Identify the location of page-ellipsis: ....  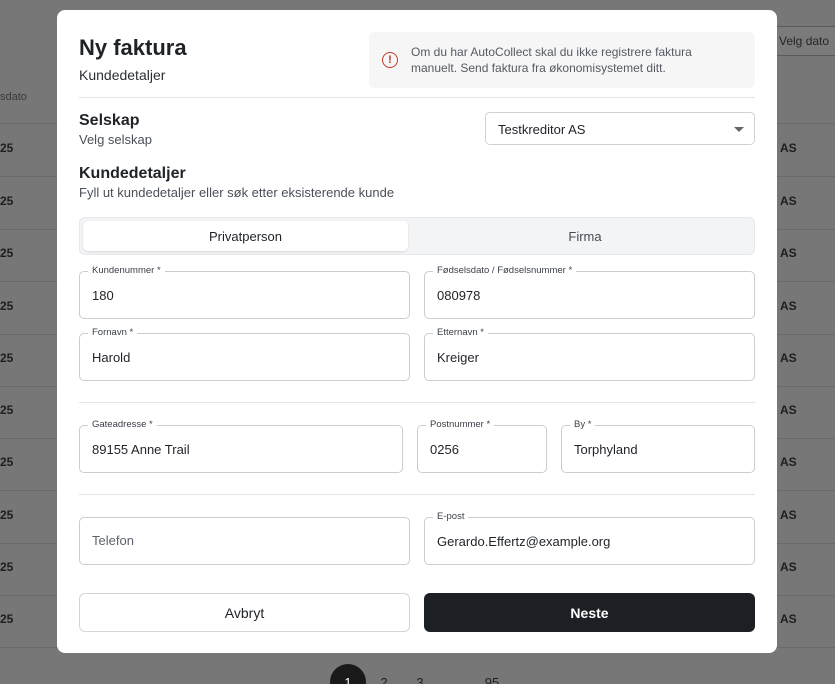
(456, 679).